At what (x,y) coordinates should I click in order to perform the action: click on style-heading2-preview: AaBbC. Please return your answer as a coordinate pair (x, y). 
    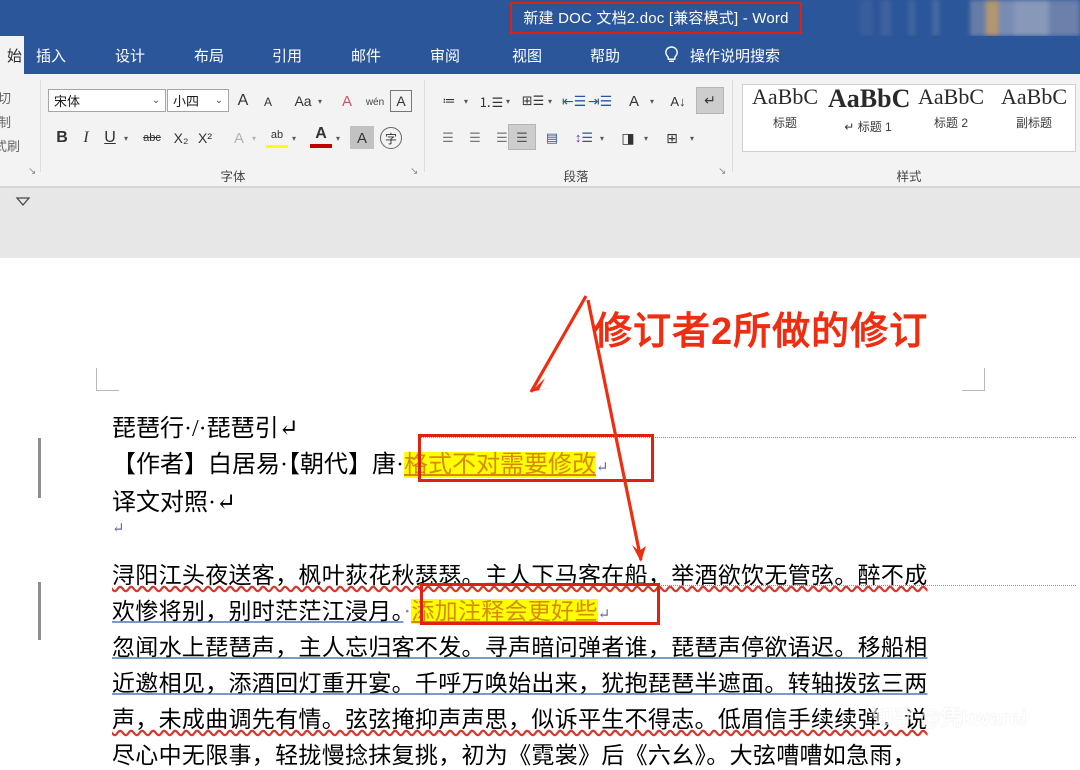
    Looking at the image, I should click on (951, 96).